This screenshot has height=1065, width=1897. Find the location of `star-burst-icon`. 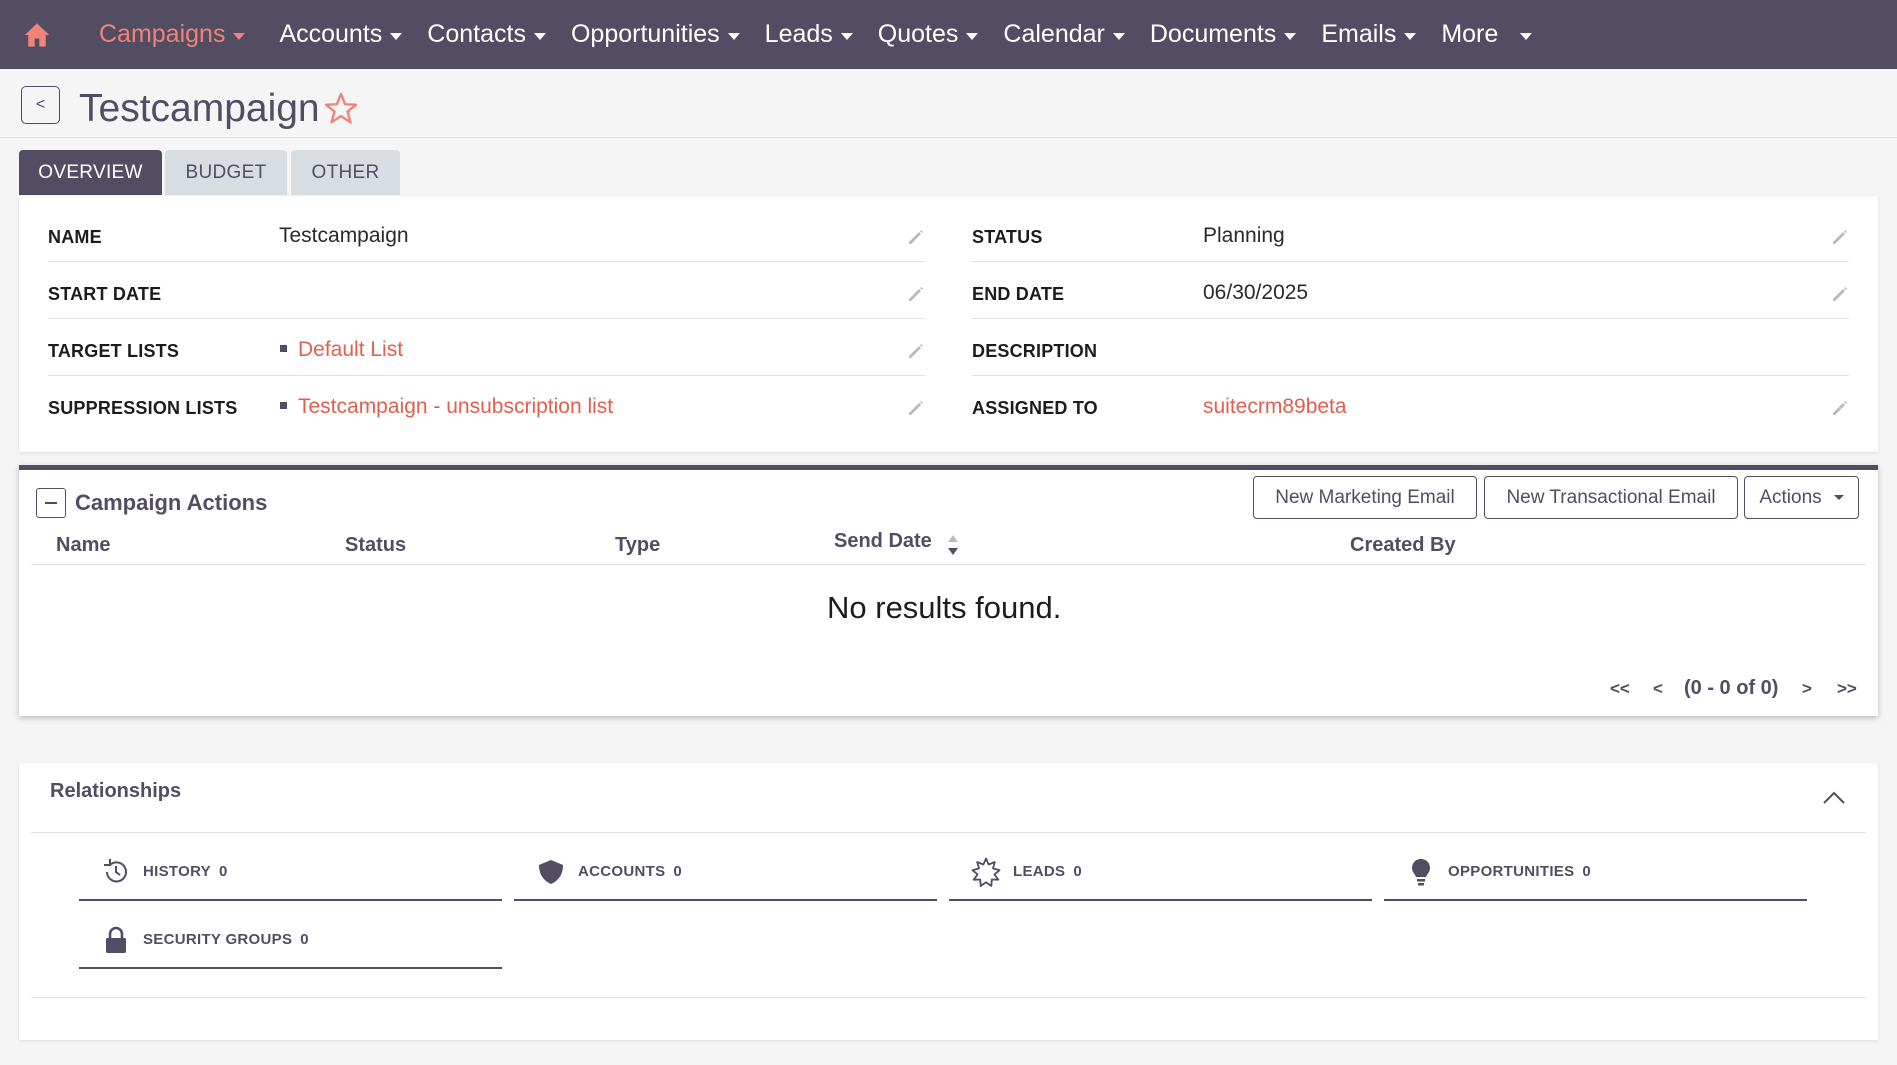

star-burst-icon is located at coordinates (986, 872).